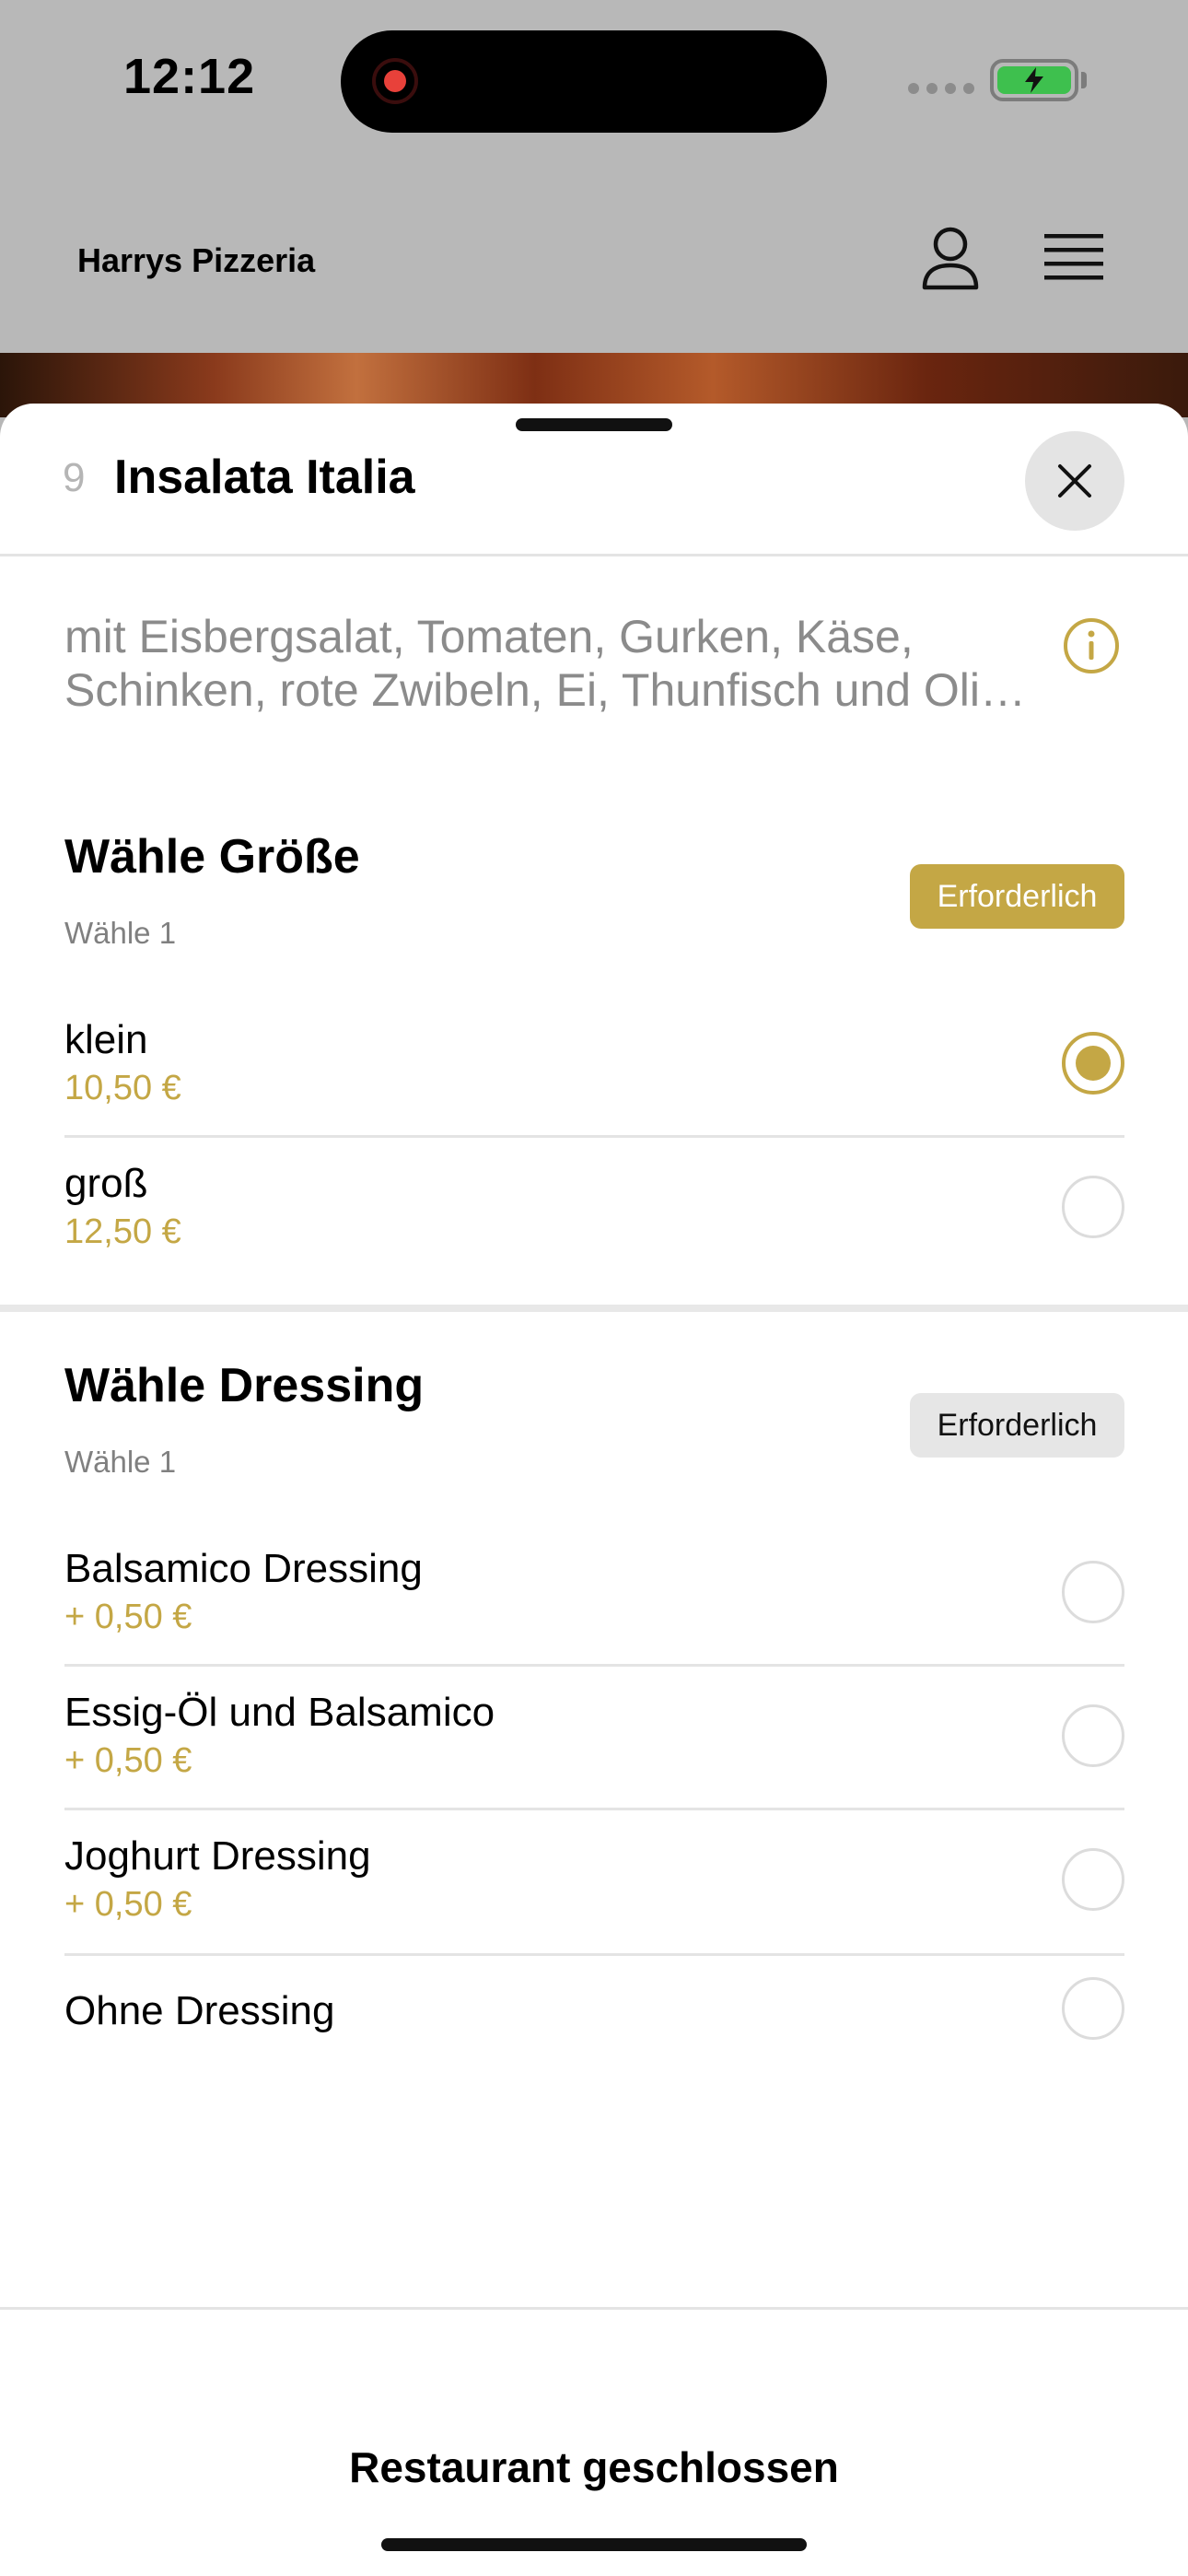  What do you see at coordinates (594, 1879) in the screenshot?
I see `dressing-option-joghurt: Joghurt Dressing + 0,50 €` at bounding box center [594, 1879].